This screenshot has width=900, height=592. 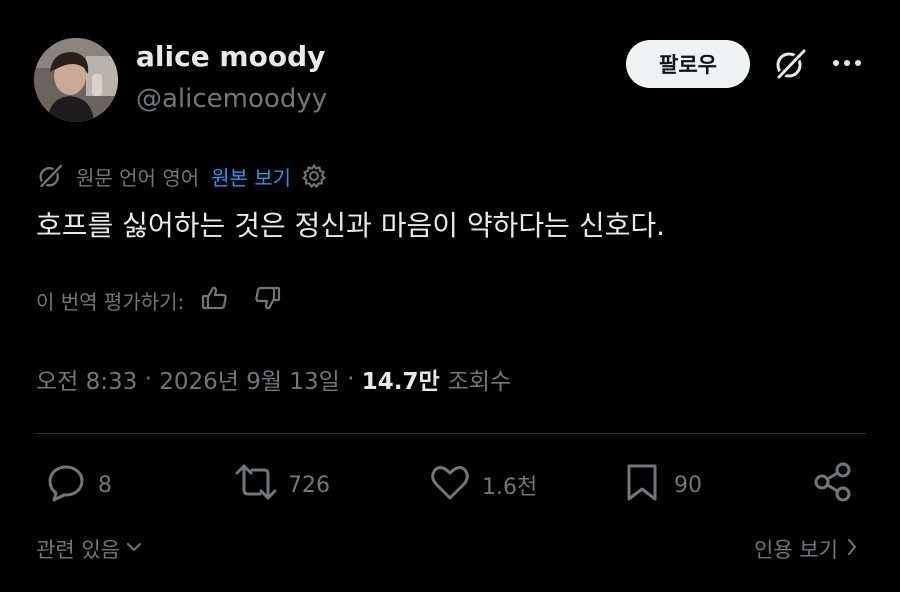 I want to click on more-options-icon, so click(x=847, y=63).